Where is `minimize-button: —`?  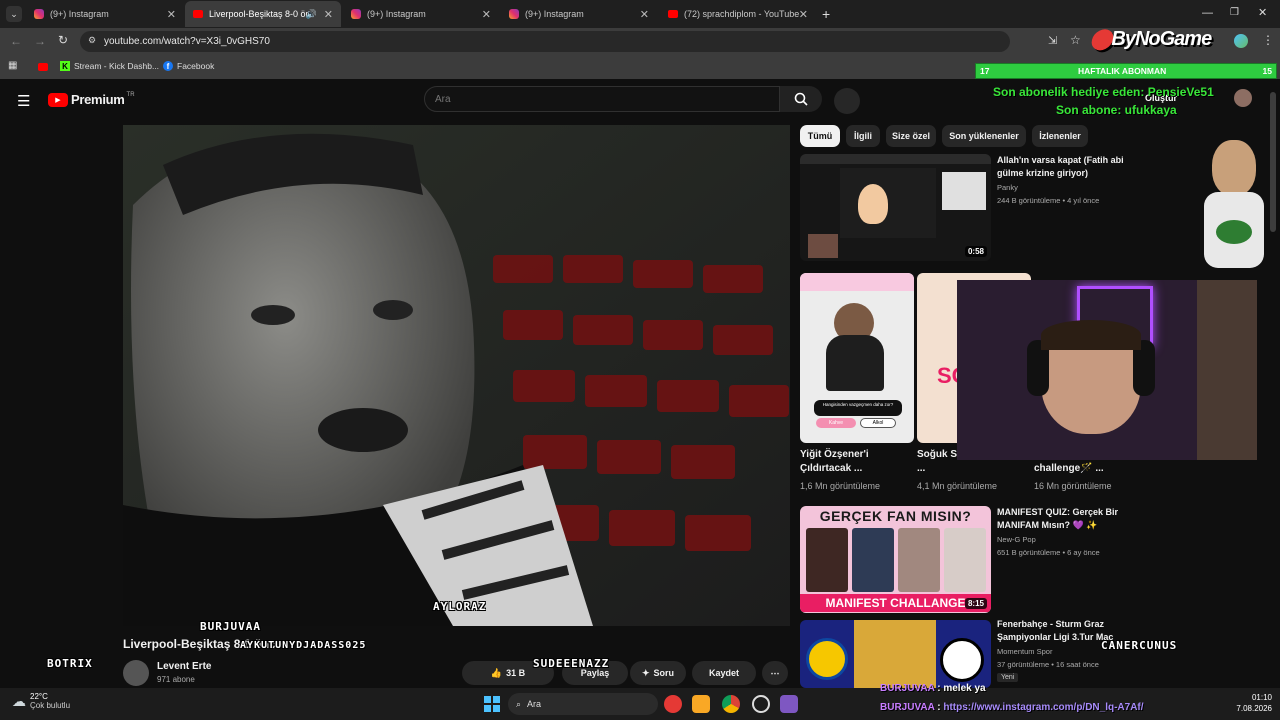
minimize-button: — is located at coordinates (1207, 13).